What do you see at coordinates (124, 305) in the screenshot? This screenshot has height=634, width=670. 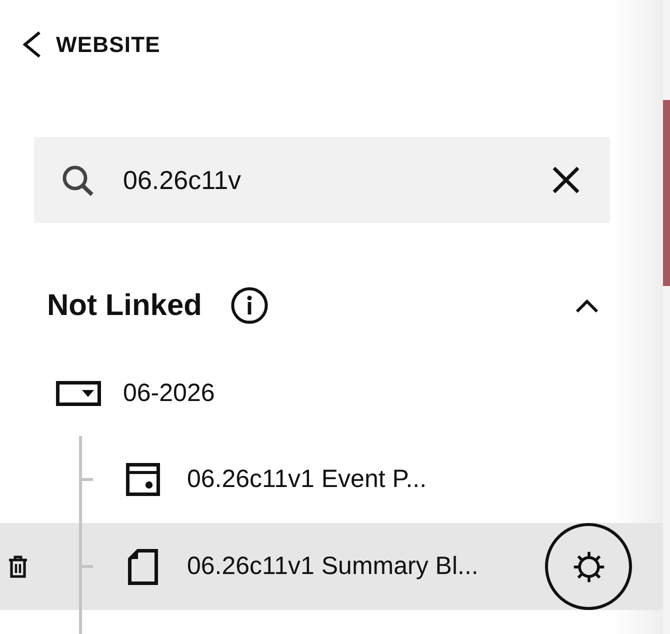 I see `section-title: Not Linked` at bounding box center [124, 305].